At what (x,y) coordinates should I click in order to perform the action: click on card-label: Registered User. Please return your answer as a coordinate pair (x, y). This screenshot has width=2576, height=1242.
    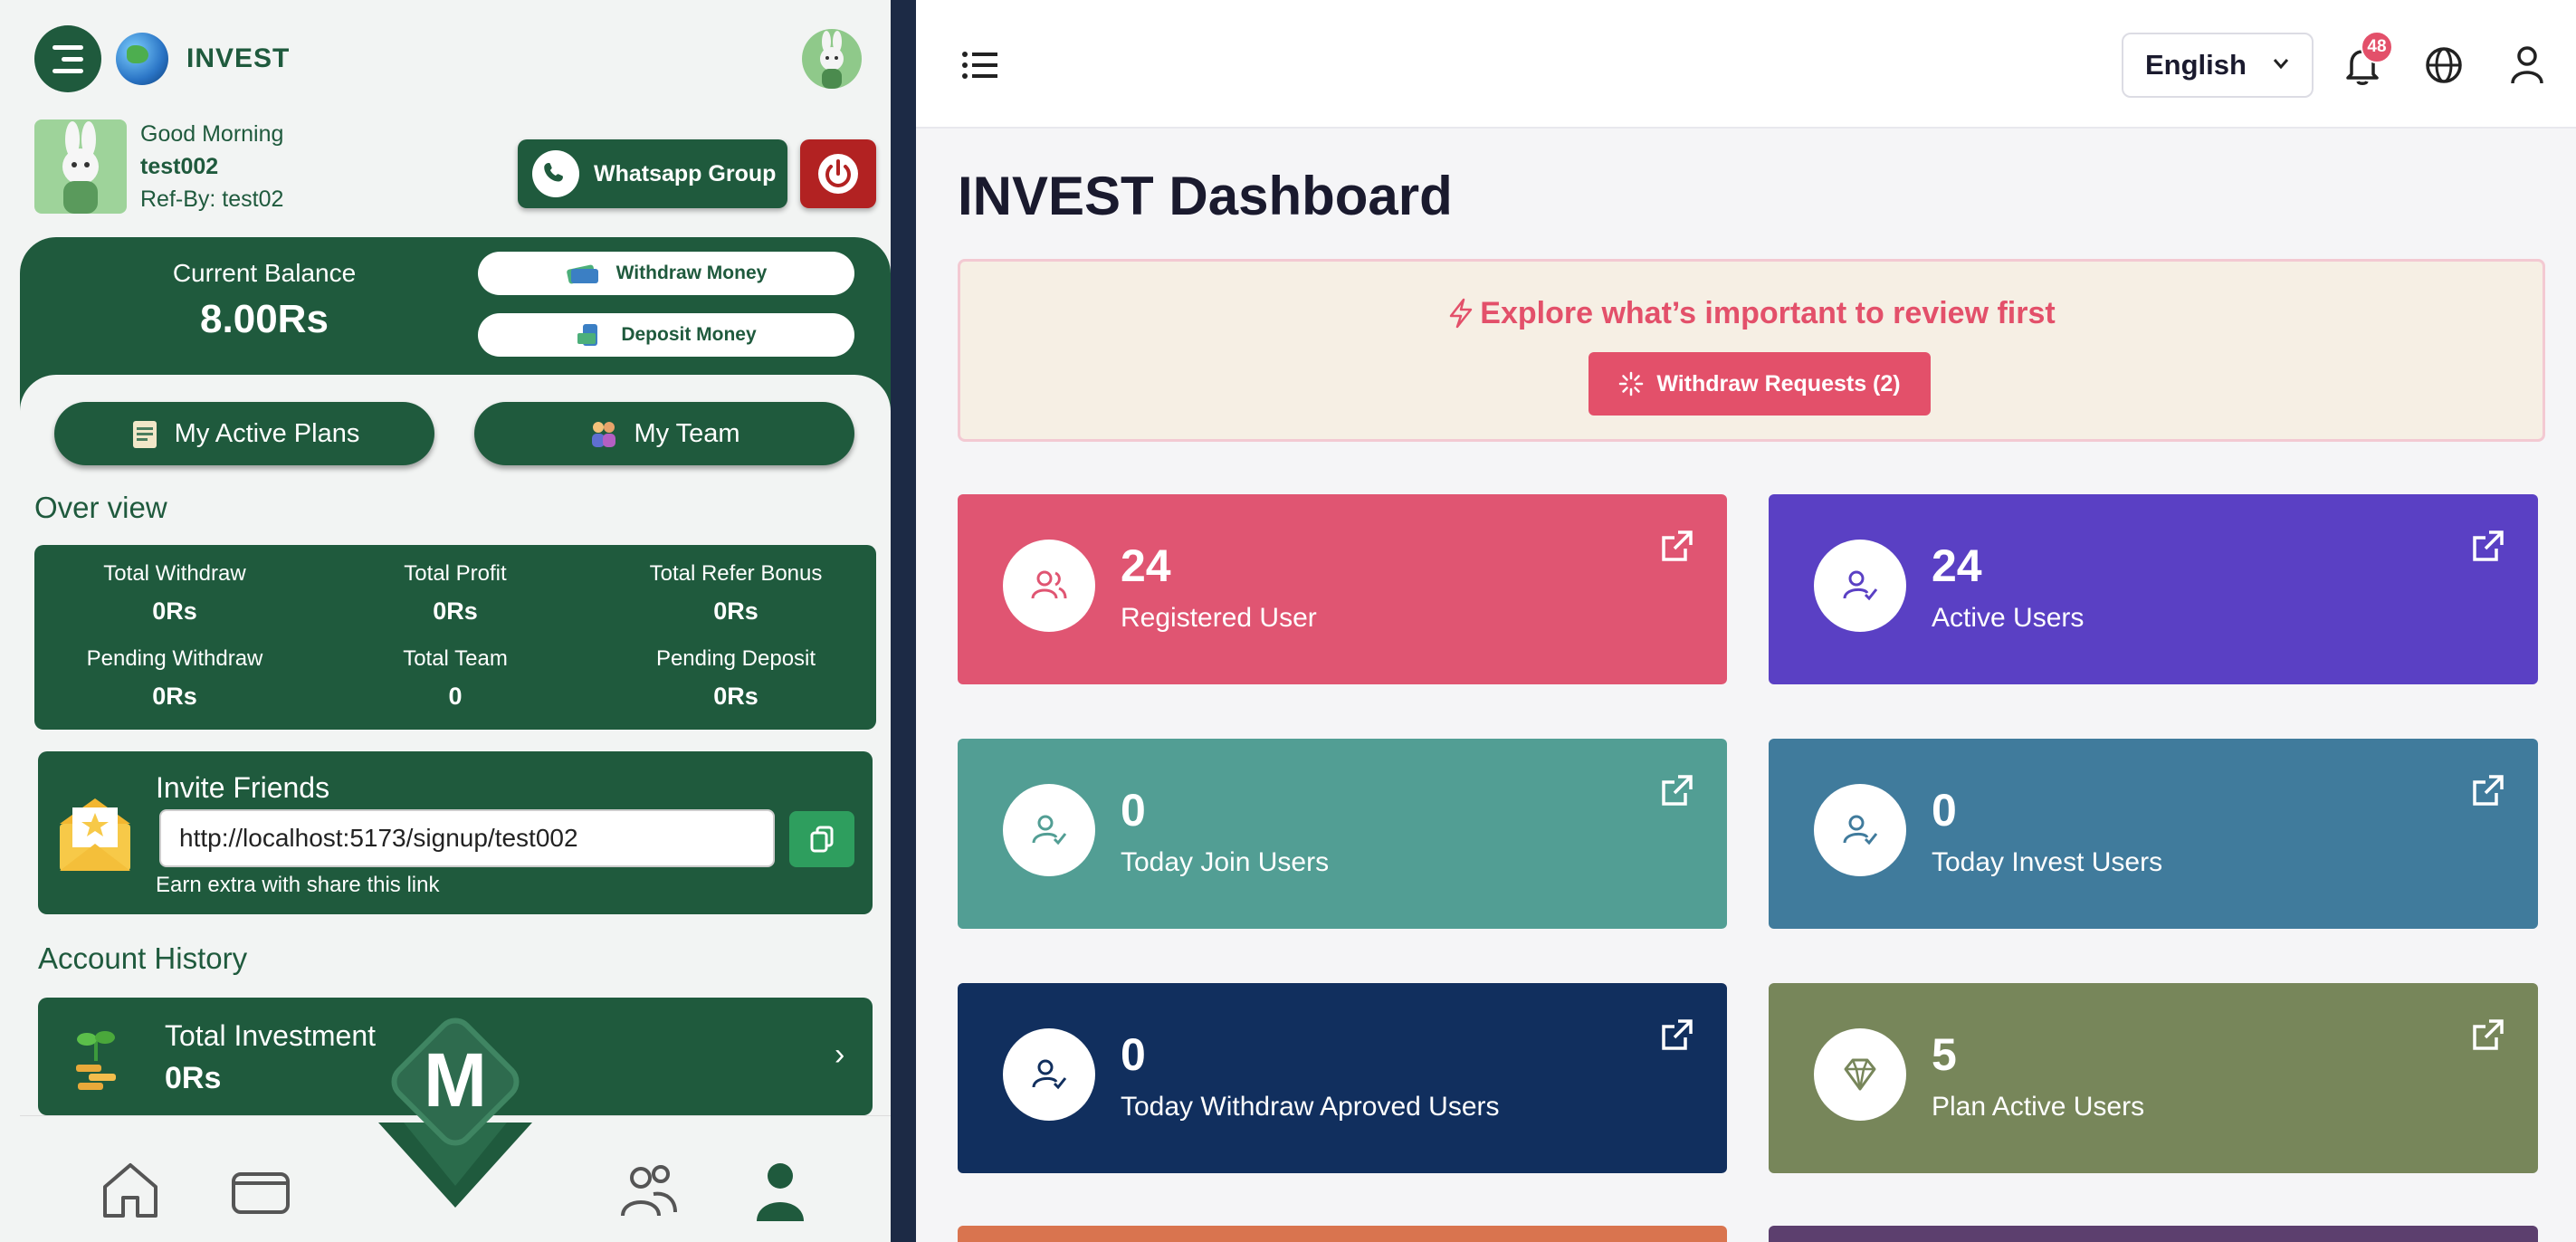
    Looking at the image, I should click on (1219, 618).